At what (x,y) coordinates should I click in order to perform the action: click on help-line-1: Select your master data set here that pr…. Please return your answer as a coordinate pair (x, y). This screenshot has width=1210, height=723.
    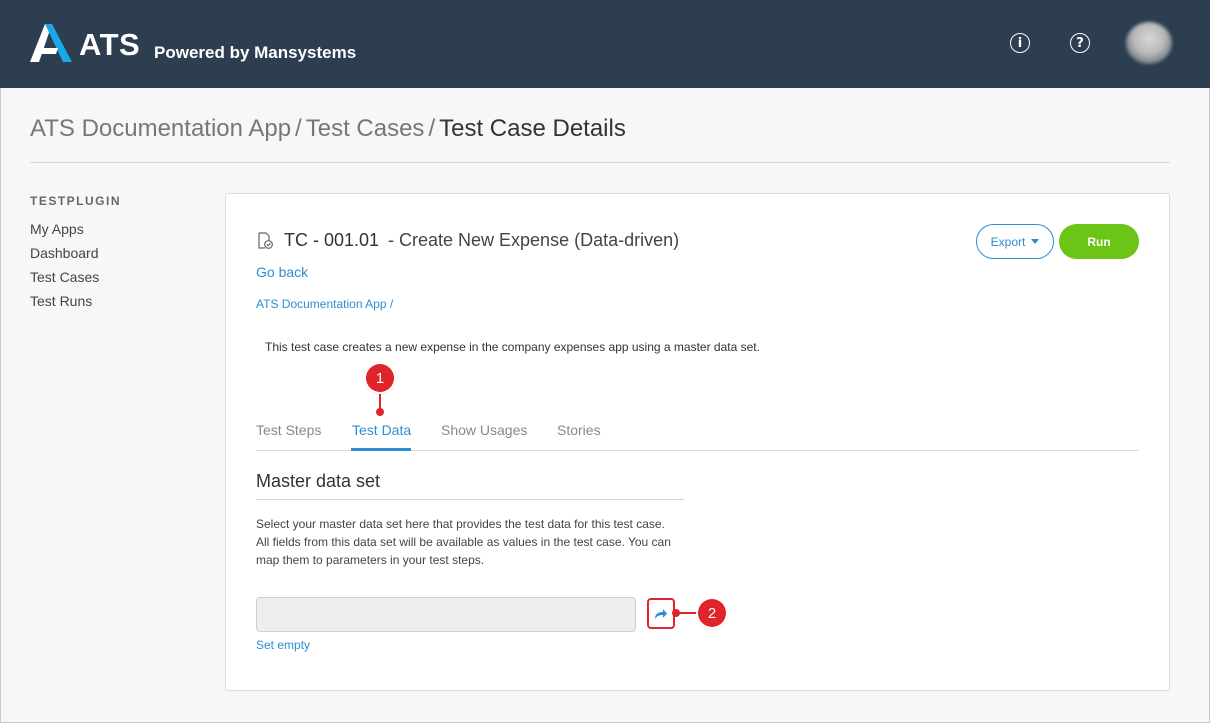
    Looking at the image, I should click on (460, 524).